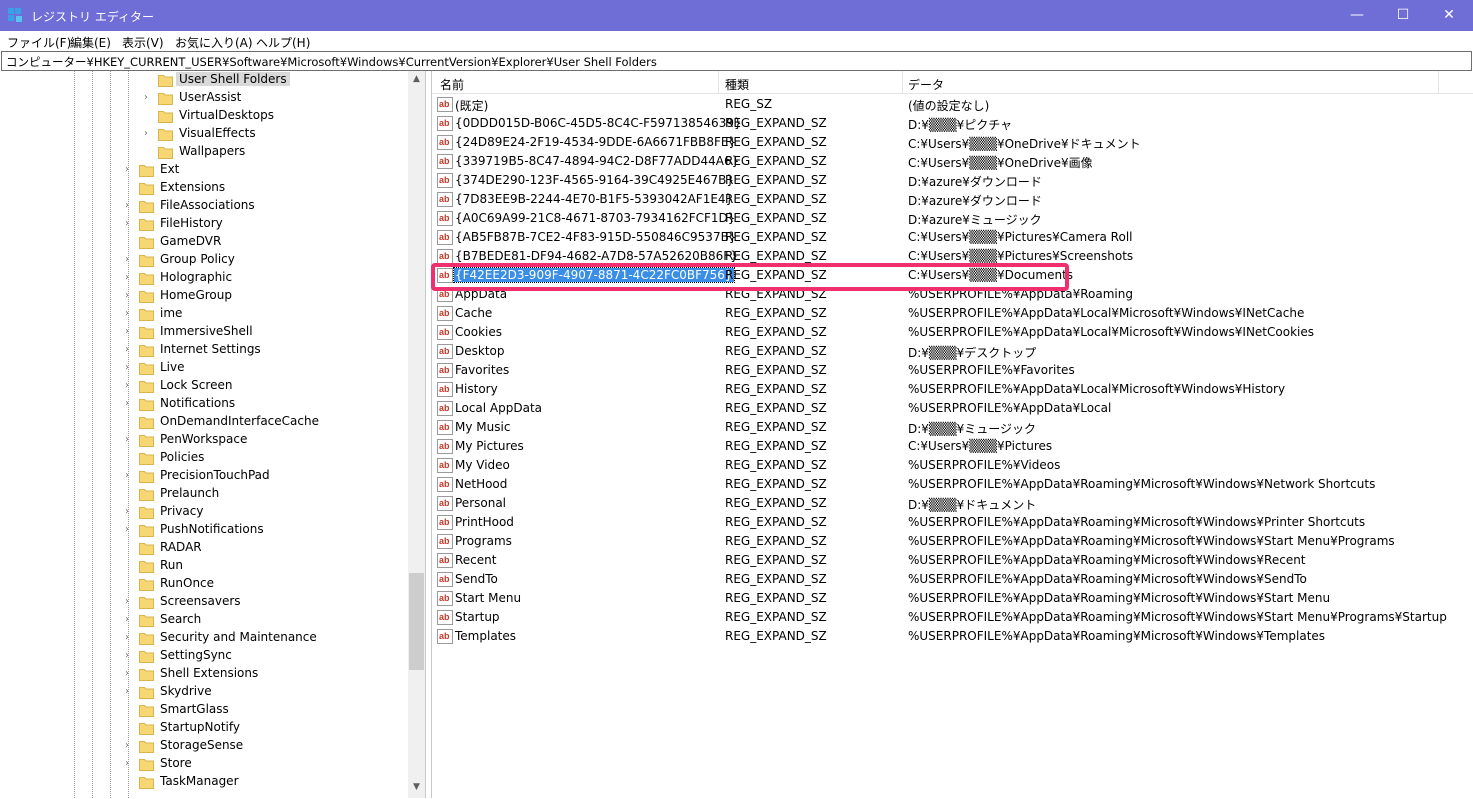  Describe the element at coordinates (202, 674) in the screenshot. I see `tree-item: › Shell Extensions` at that location.